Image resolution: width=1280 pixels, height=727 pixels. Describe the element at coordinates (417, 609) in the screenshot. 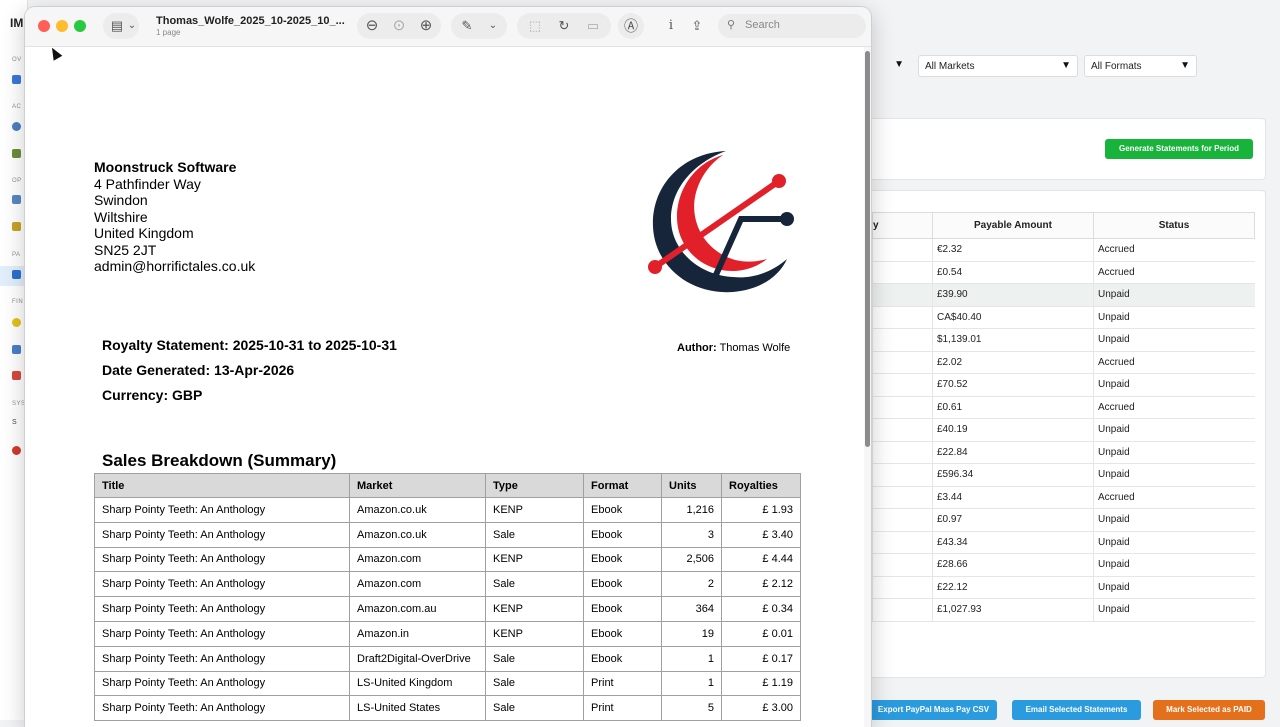

I see `market-cell: Amazon.com.au` at that location.